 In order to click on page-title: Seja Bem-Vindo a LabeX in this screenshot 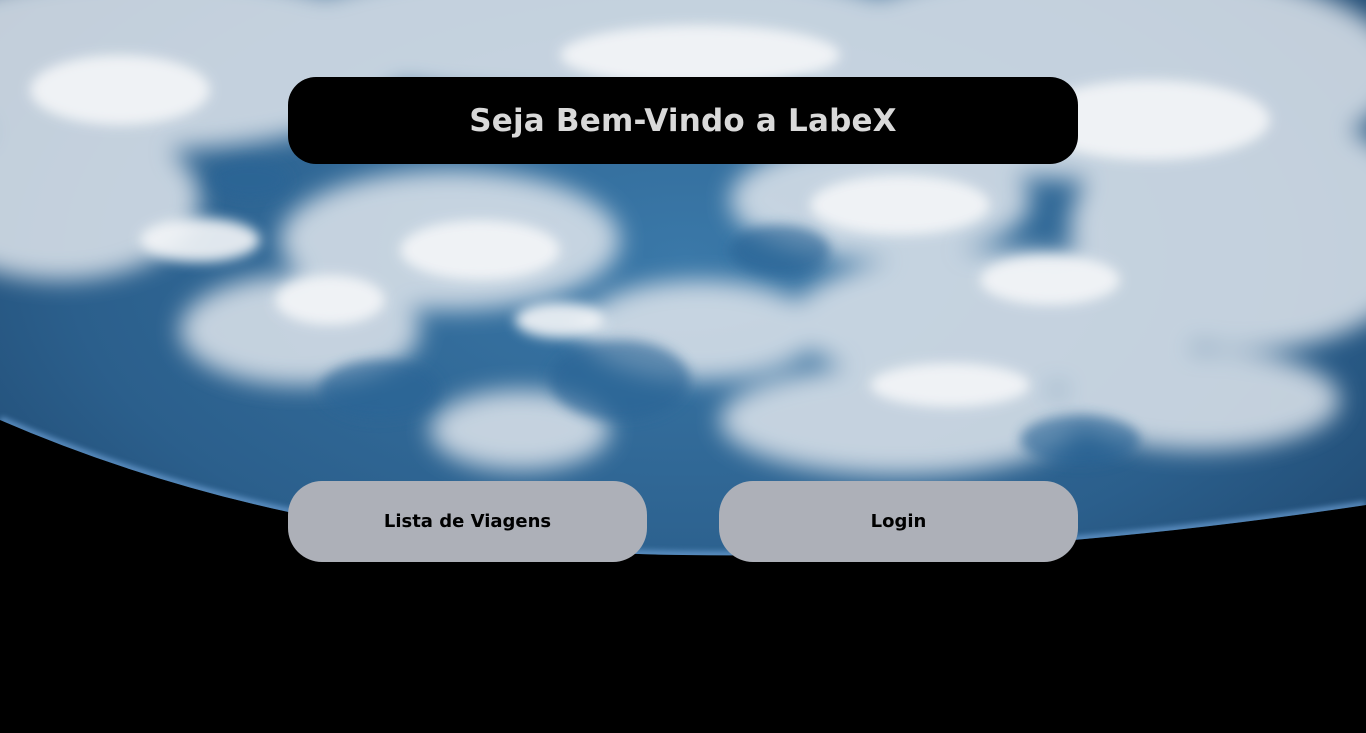, I will do `click(683, 120)`.